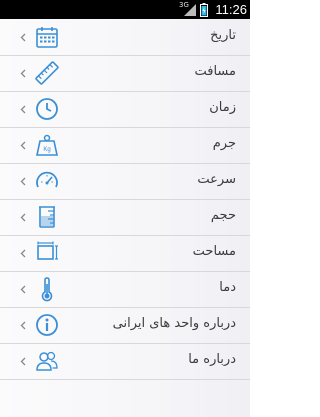  Describe the element at coordinates (227, 287) in the screenshot. I see `menu-item-label: دما` at that location.